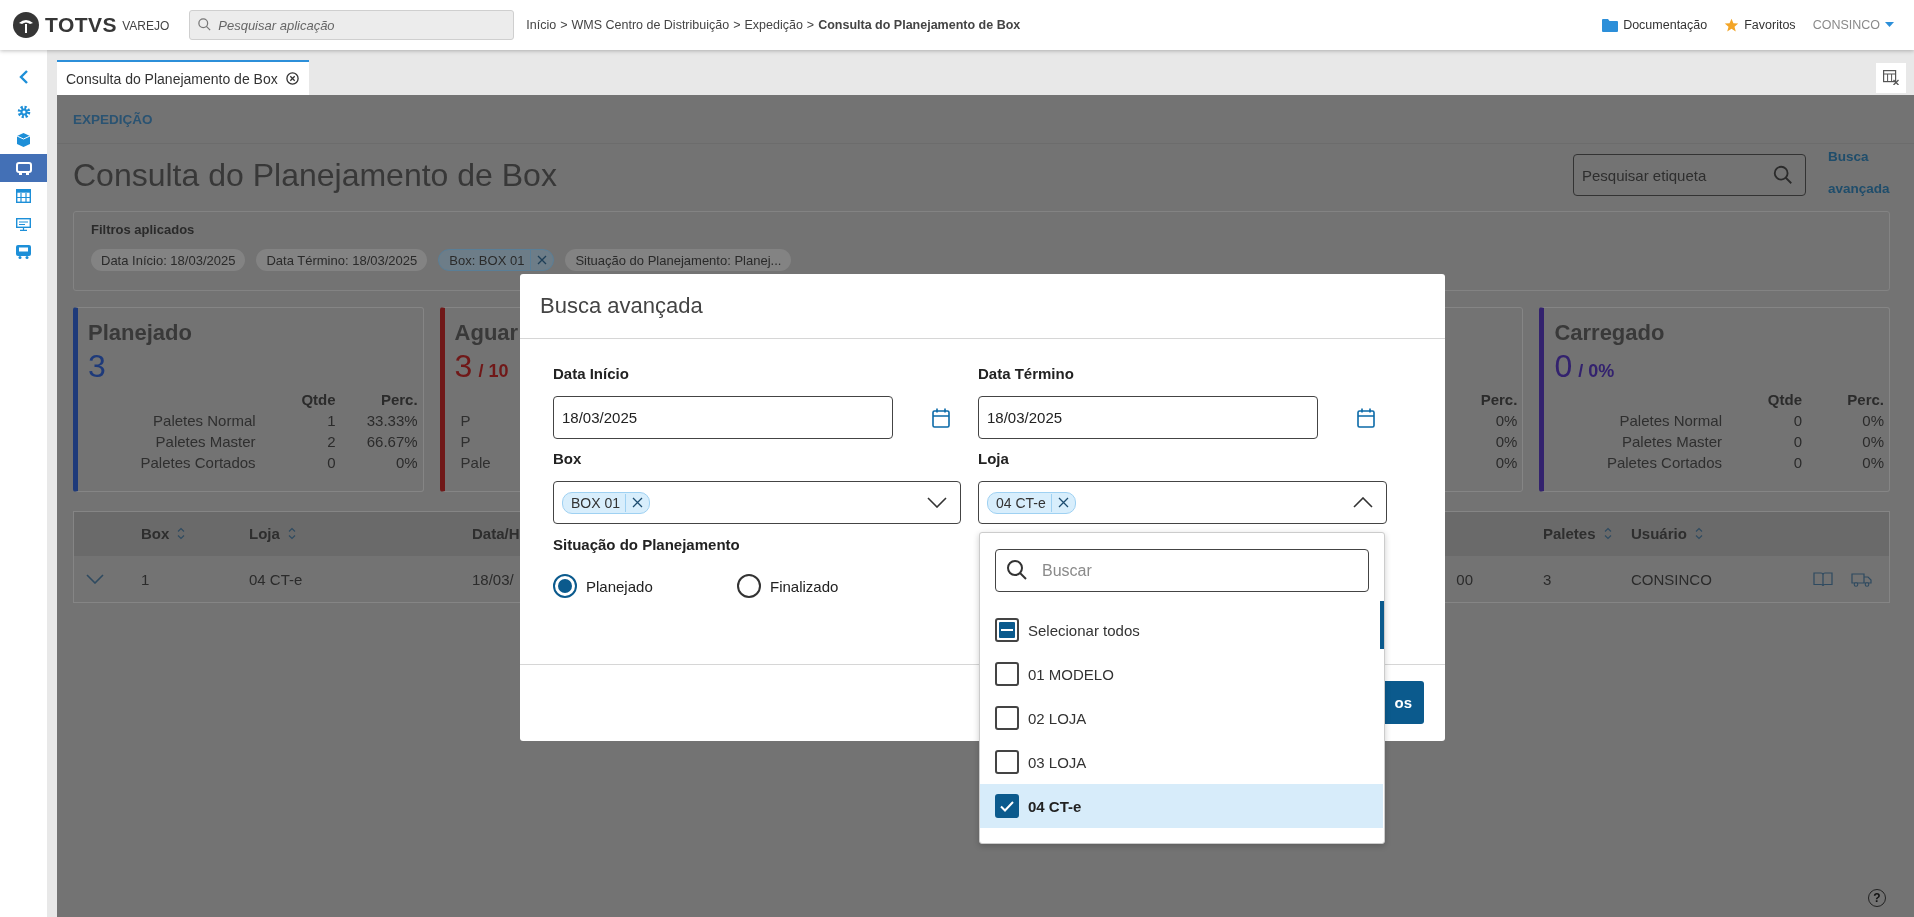 This screenshot has height=917, width=1914. Describe the element at coordinates (168, 260) in the screenshot. I see `filter-chip: Data Início: 18/03/2025` at that location.